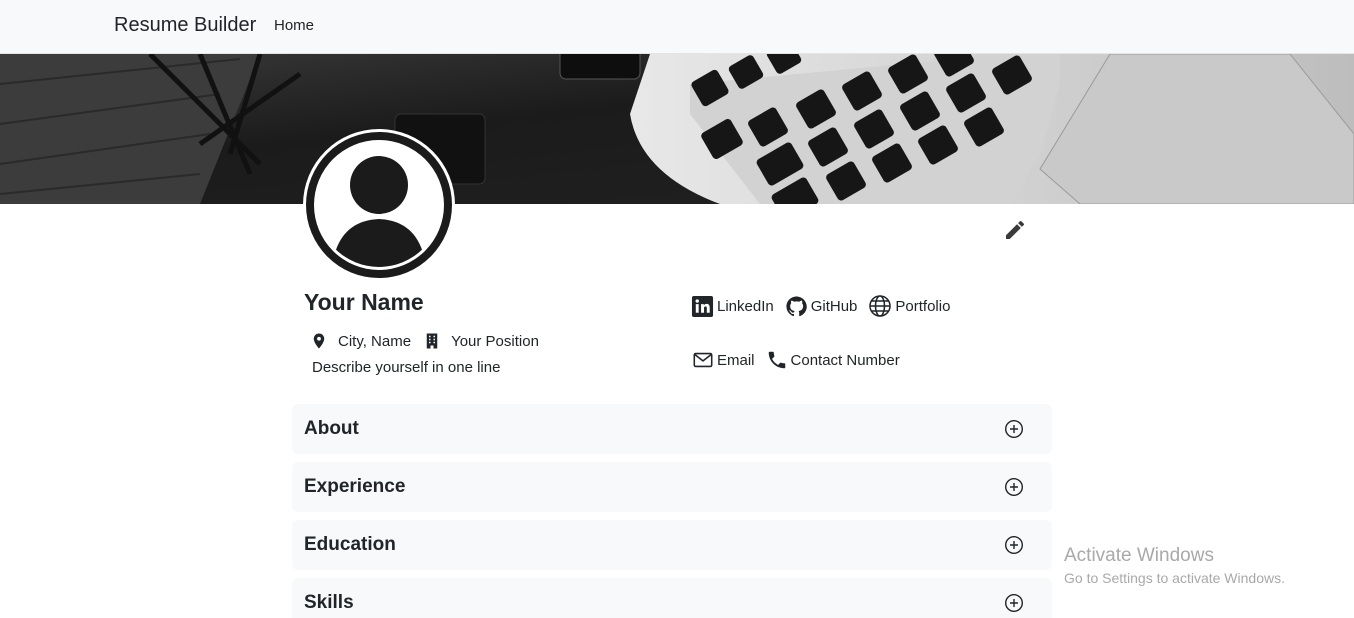 The image size is (1354, 618). I want to click on linkedin-link: LinkedIn, so click(732, 306).